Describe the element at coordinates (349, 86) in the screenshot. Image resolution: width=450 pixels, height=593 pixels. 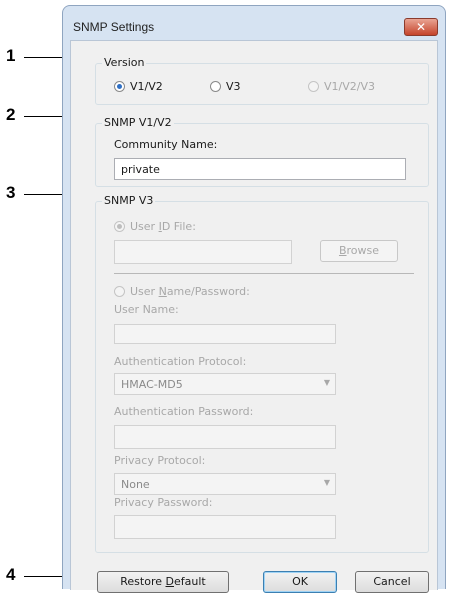
I see `radio-v1v2v3-label: V1/V2/V3` at that location.